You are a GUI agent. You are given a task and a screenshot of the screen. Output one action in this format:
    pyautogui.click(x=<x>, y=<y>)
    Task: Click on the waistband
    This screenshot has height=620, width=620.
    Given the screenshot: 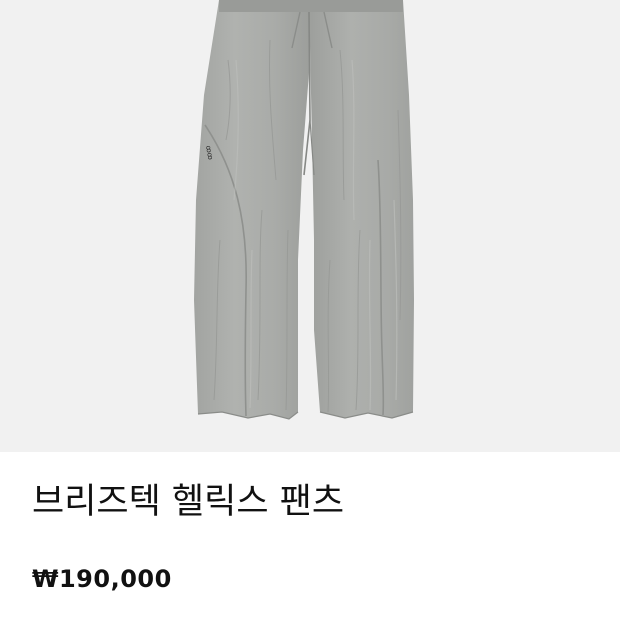 What is the action you would take?
    pyautogui.click(x=311, y=6)
    